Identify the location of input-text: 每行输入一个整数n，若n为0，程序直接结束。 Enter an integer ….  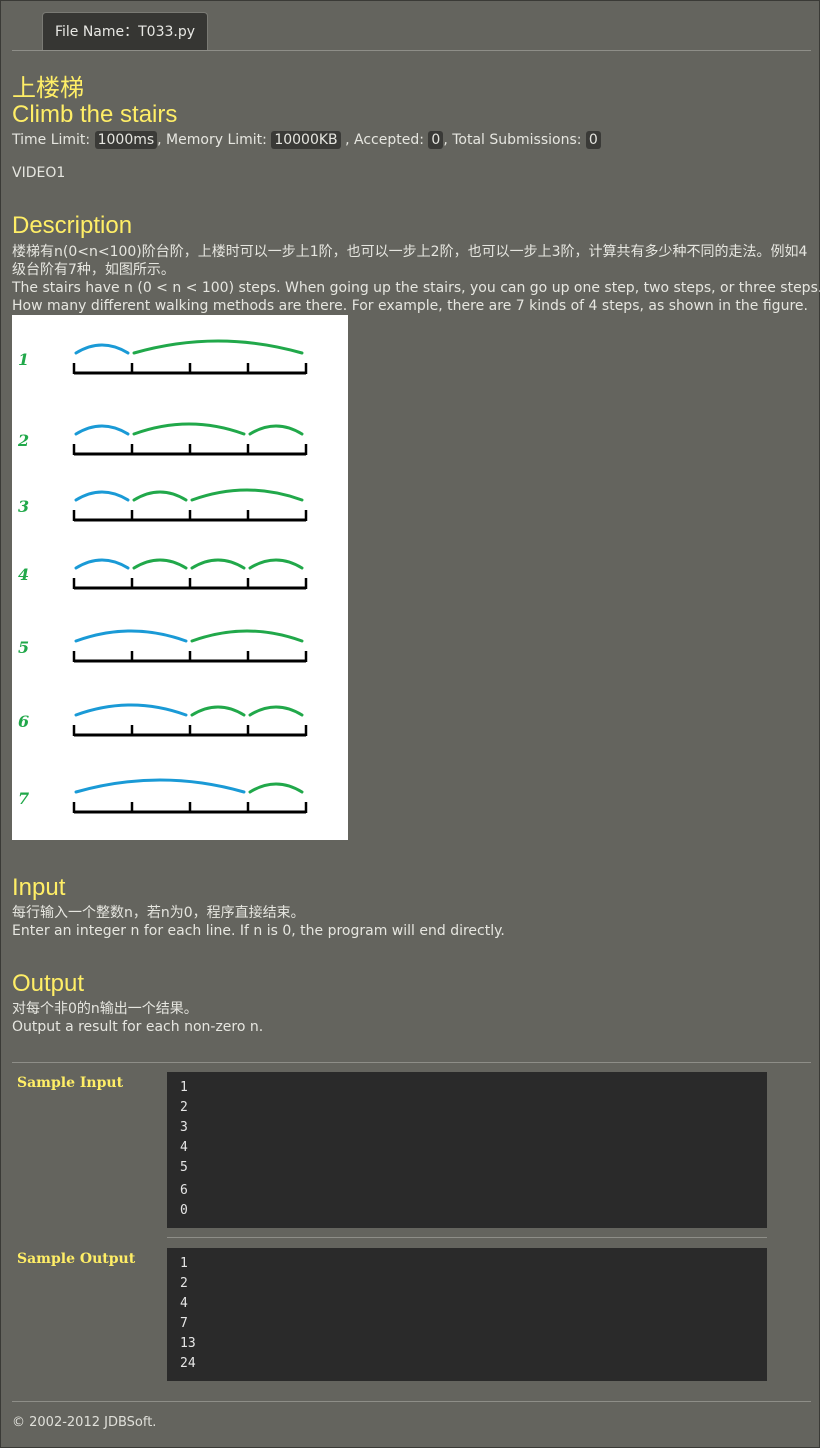
(412, 922).